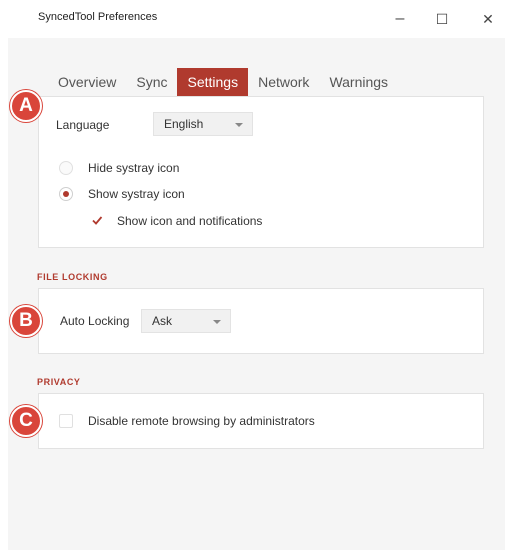 This screenshot has width=505, height=550. Describe the element at coordinates (184, 124) in the screenshot. I see `language-value: English` at that location.